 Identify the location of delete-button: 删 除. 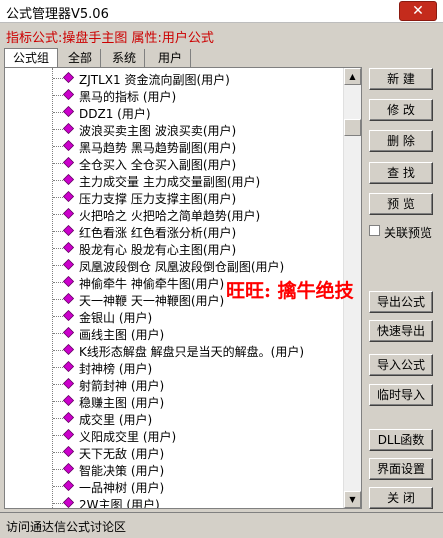
(401, 141).